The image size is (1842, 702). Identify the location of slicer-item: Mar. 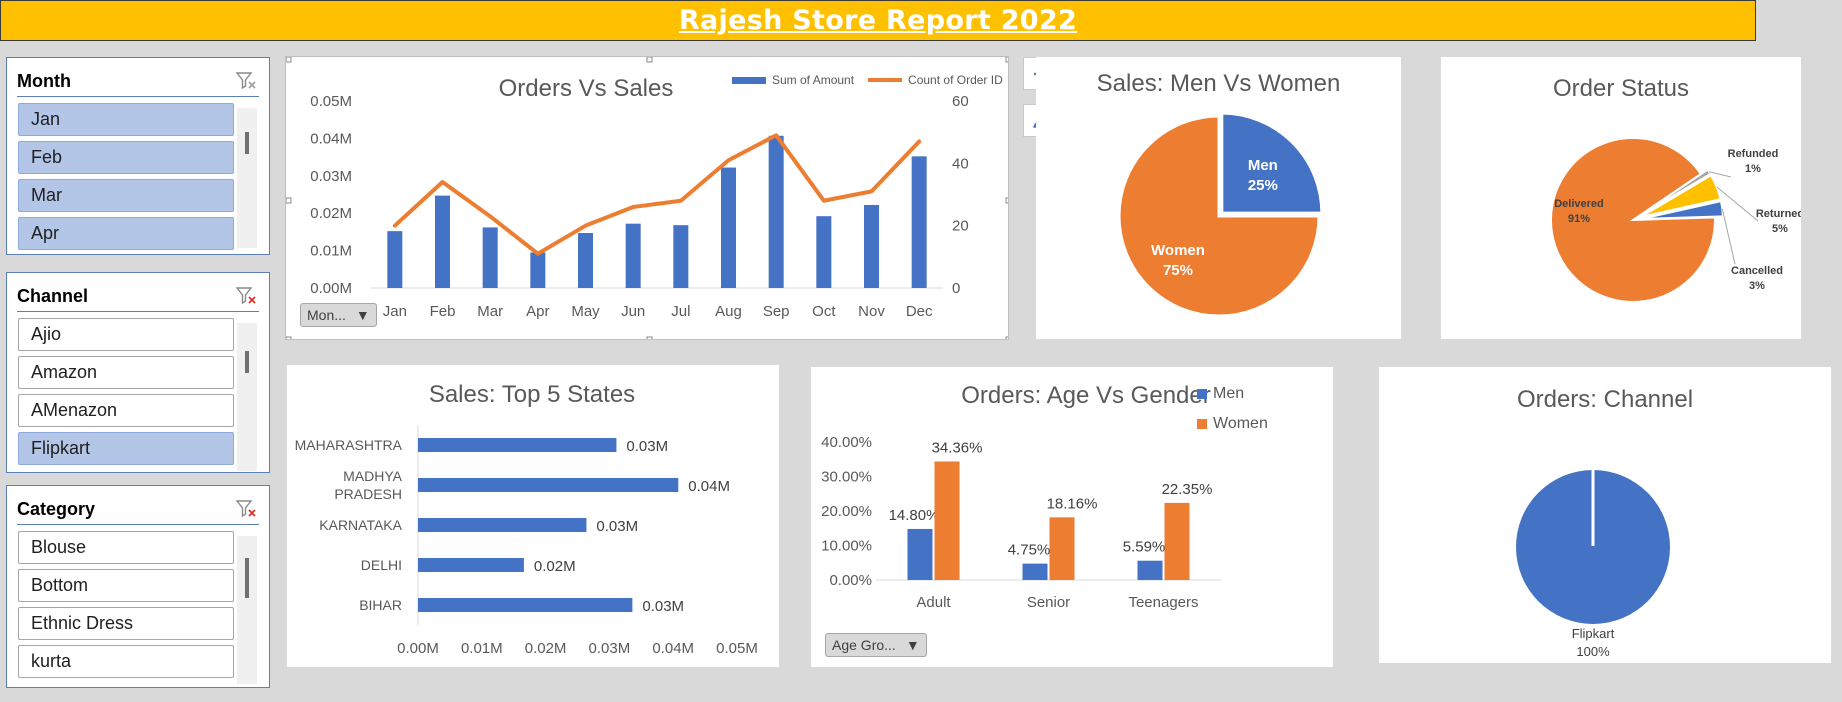
(126, 195).